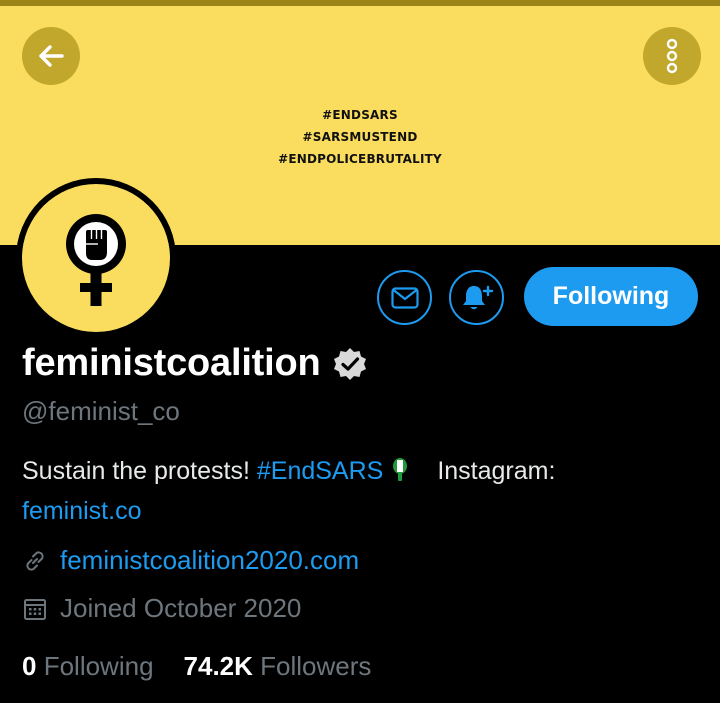 The image size is (720, 703). What do you see at coordinates (320, 471) in the screenshot?
I see `hashtag-link: #EndSARS` at bounding box center [320, 471].